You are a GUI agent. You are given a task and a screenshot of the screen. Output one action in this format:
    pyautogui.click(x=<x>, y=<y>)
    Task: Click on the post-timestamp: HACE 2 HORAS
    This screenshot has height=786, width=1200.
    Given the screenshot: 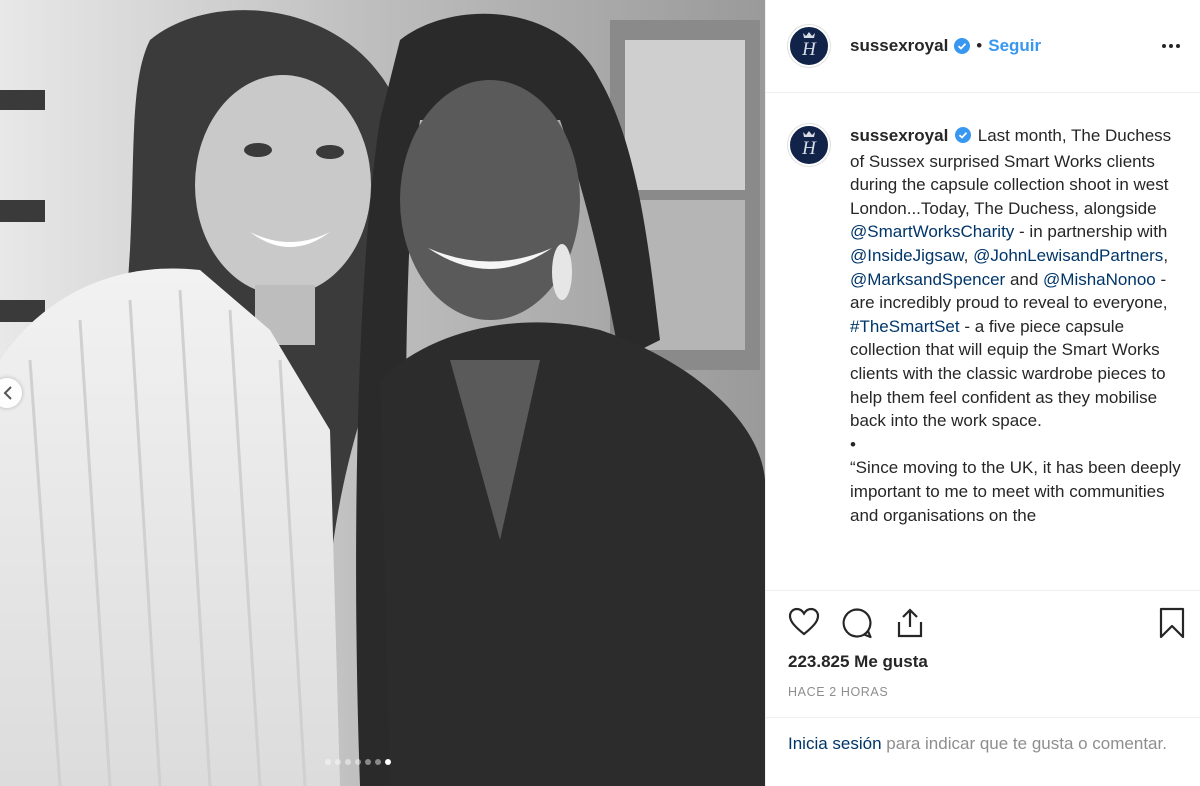 What is the action you would take?
    pyautogui.click(x=838, y=692)
    